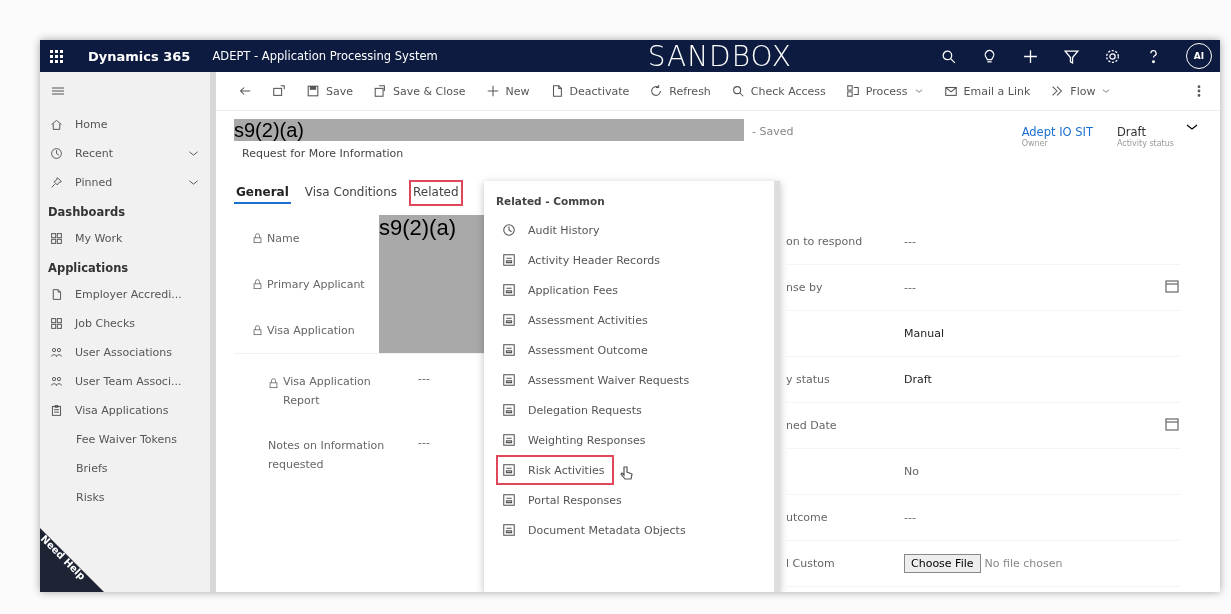 This screenshot has height=614, width=1231. What do you see at coordinates (942, 563) in the screenshot?
I see `choose-file-button: Choose File` at bounding box center [942, 563].